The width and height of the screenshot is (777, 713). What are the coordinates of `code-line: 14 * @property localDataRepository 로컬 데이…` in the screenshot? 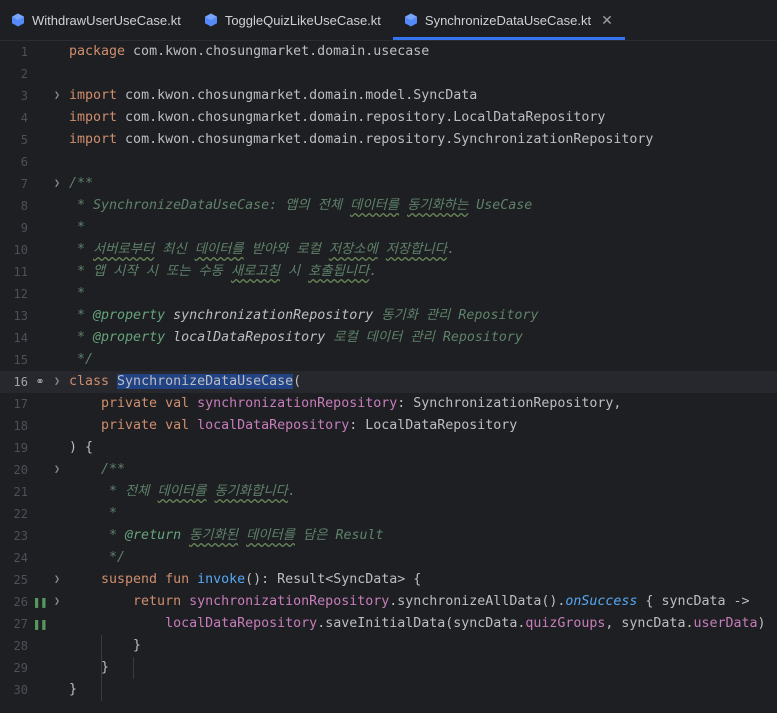 It's located at (388, 338).